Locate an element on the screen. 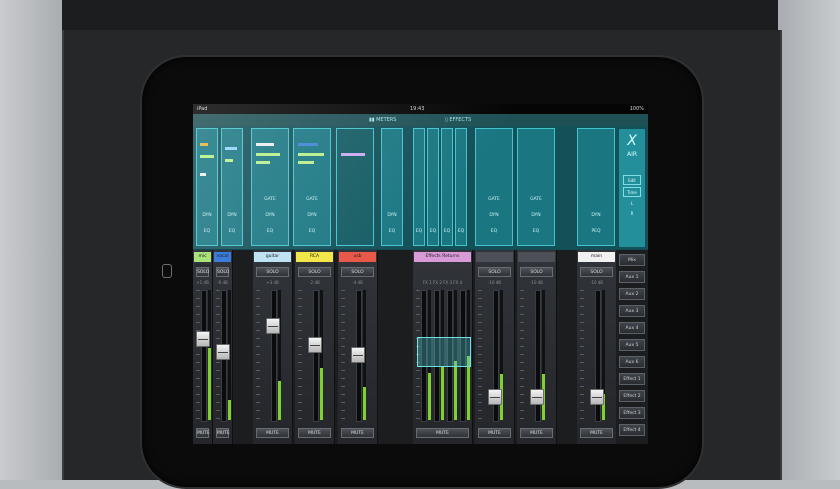 Image resolution: width=840 pixels, height=489 pixels. gain-readout: -10 dB is located at coordinates (596, 282).